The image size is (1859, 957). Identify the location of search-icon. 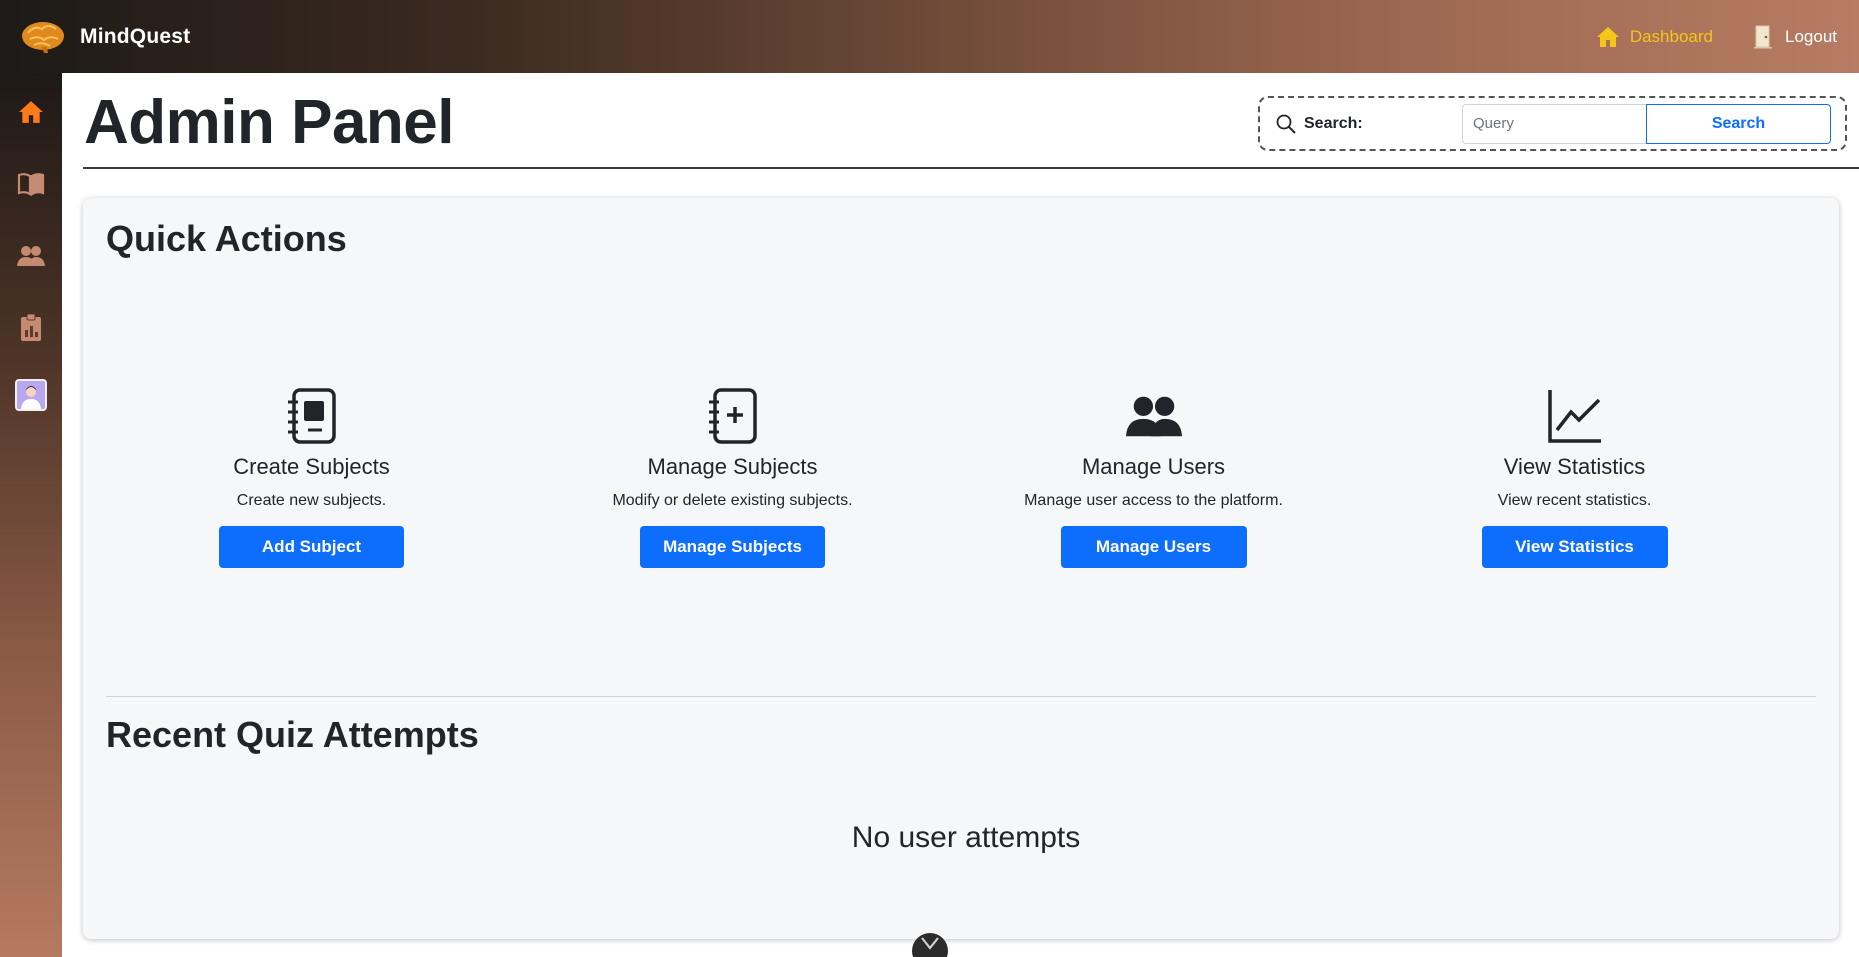
(1286, 124).